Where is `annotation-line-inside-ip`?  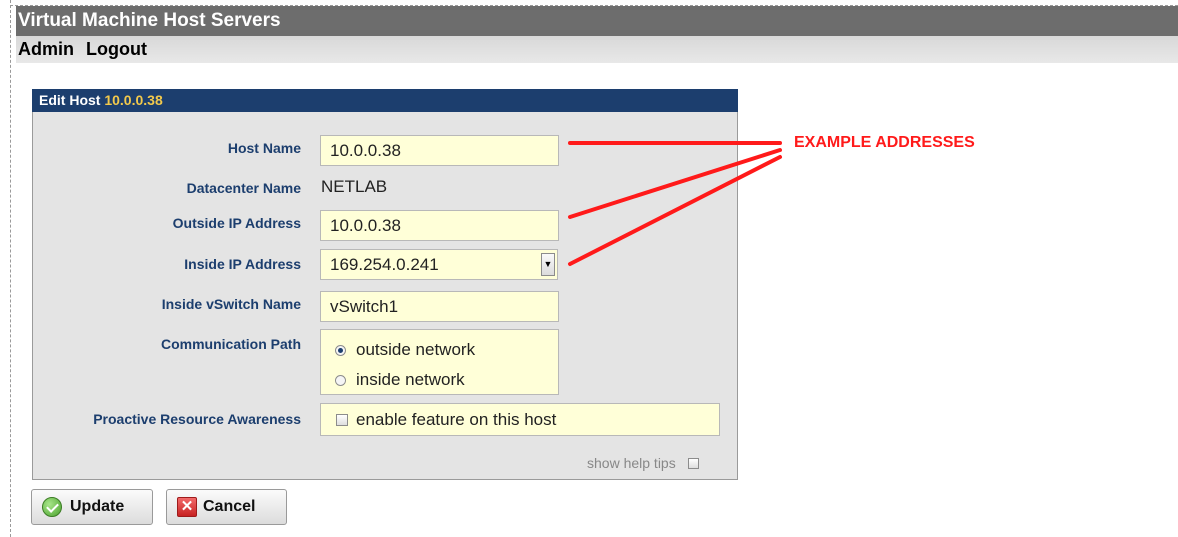
annotation-line-inside-ip is located at coordinates (675, 210).